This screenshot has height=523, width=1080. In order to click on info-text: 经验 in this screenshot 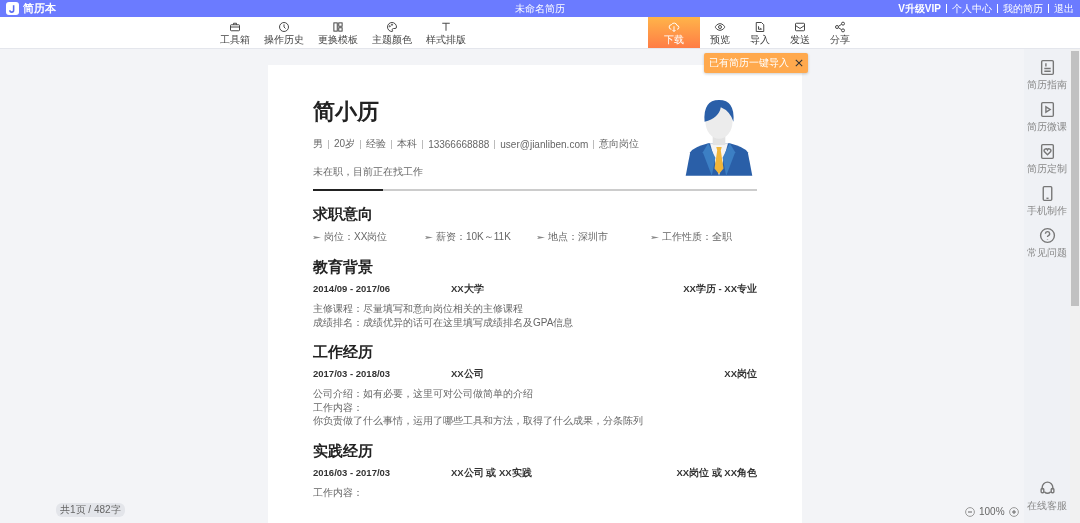, I will do `click(376, 144)`.